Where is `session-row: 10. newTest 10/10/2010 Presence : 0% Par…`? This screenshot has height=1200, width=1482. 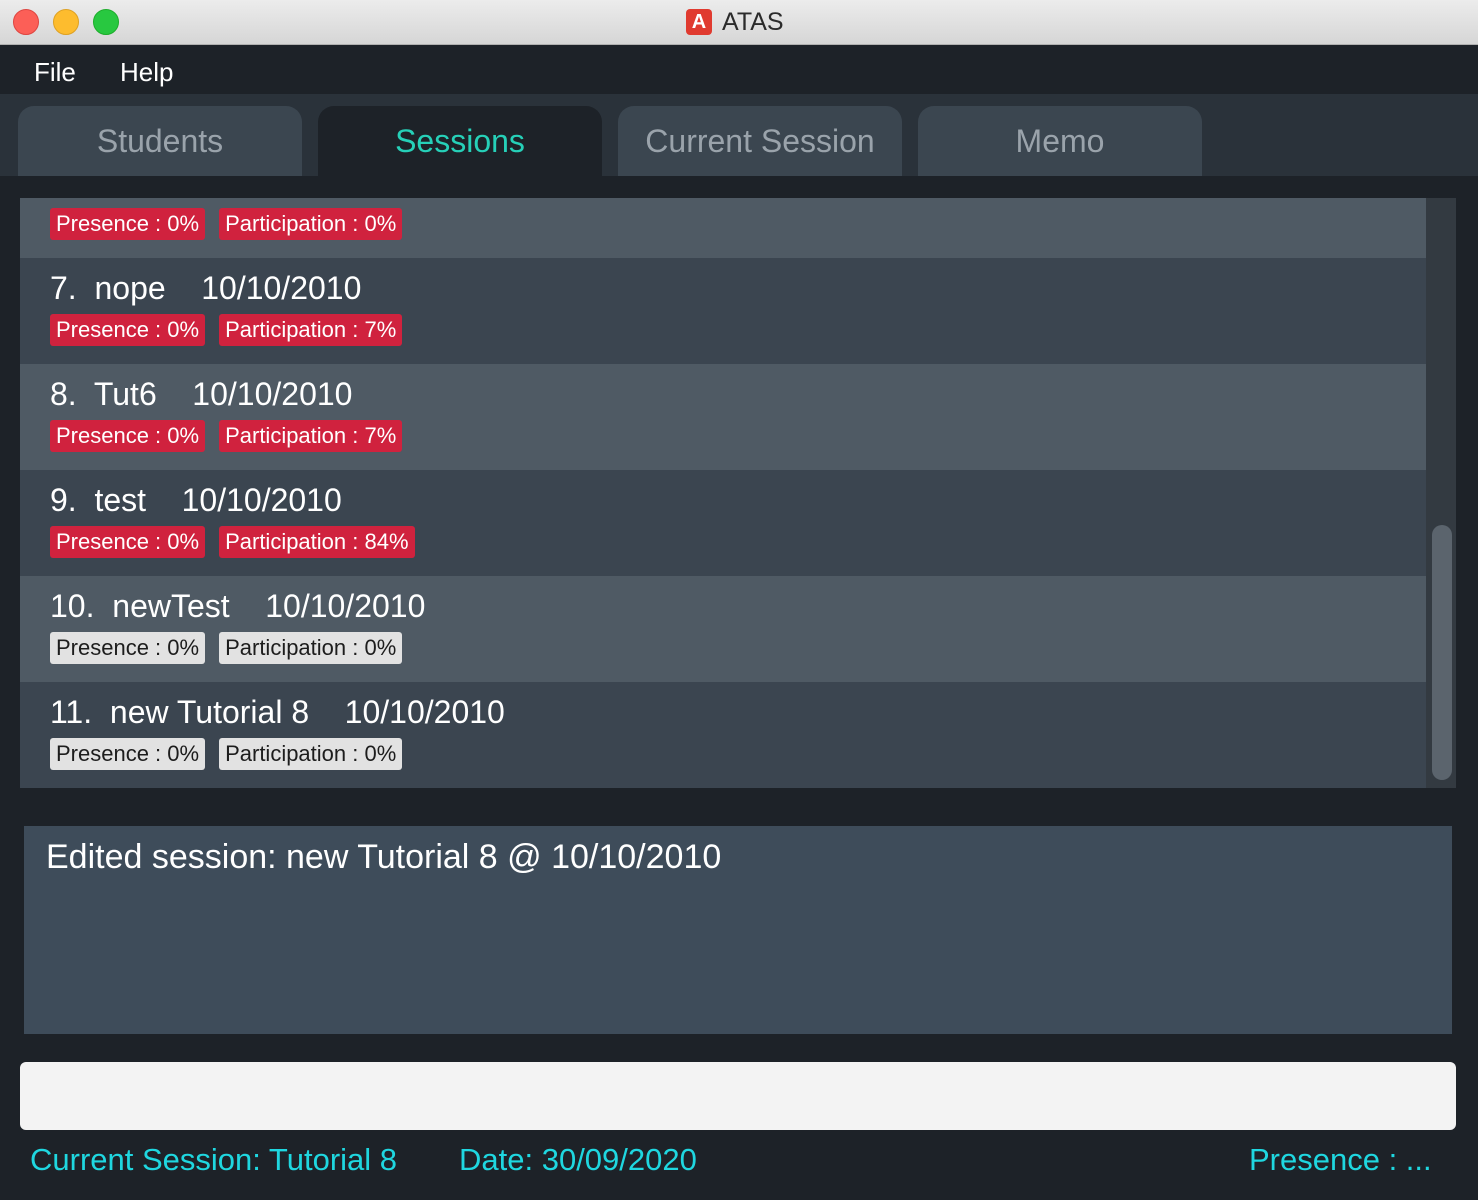 session-row: 10. newTest 10/10/2010 Presence : 0% Par… is located at coordinates (723, 629).